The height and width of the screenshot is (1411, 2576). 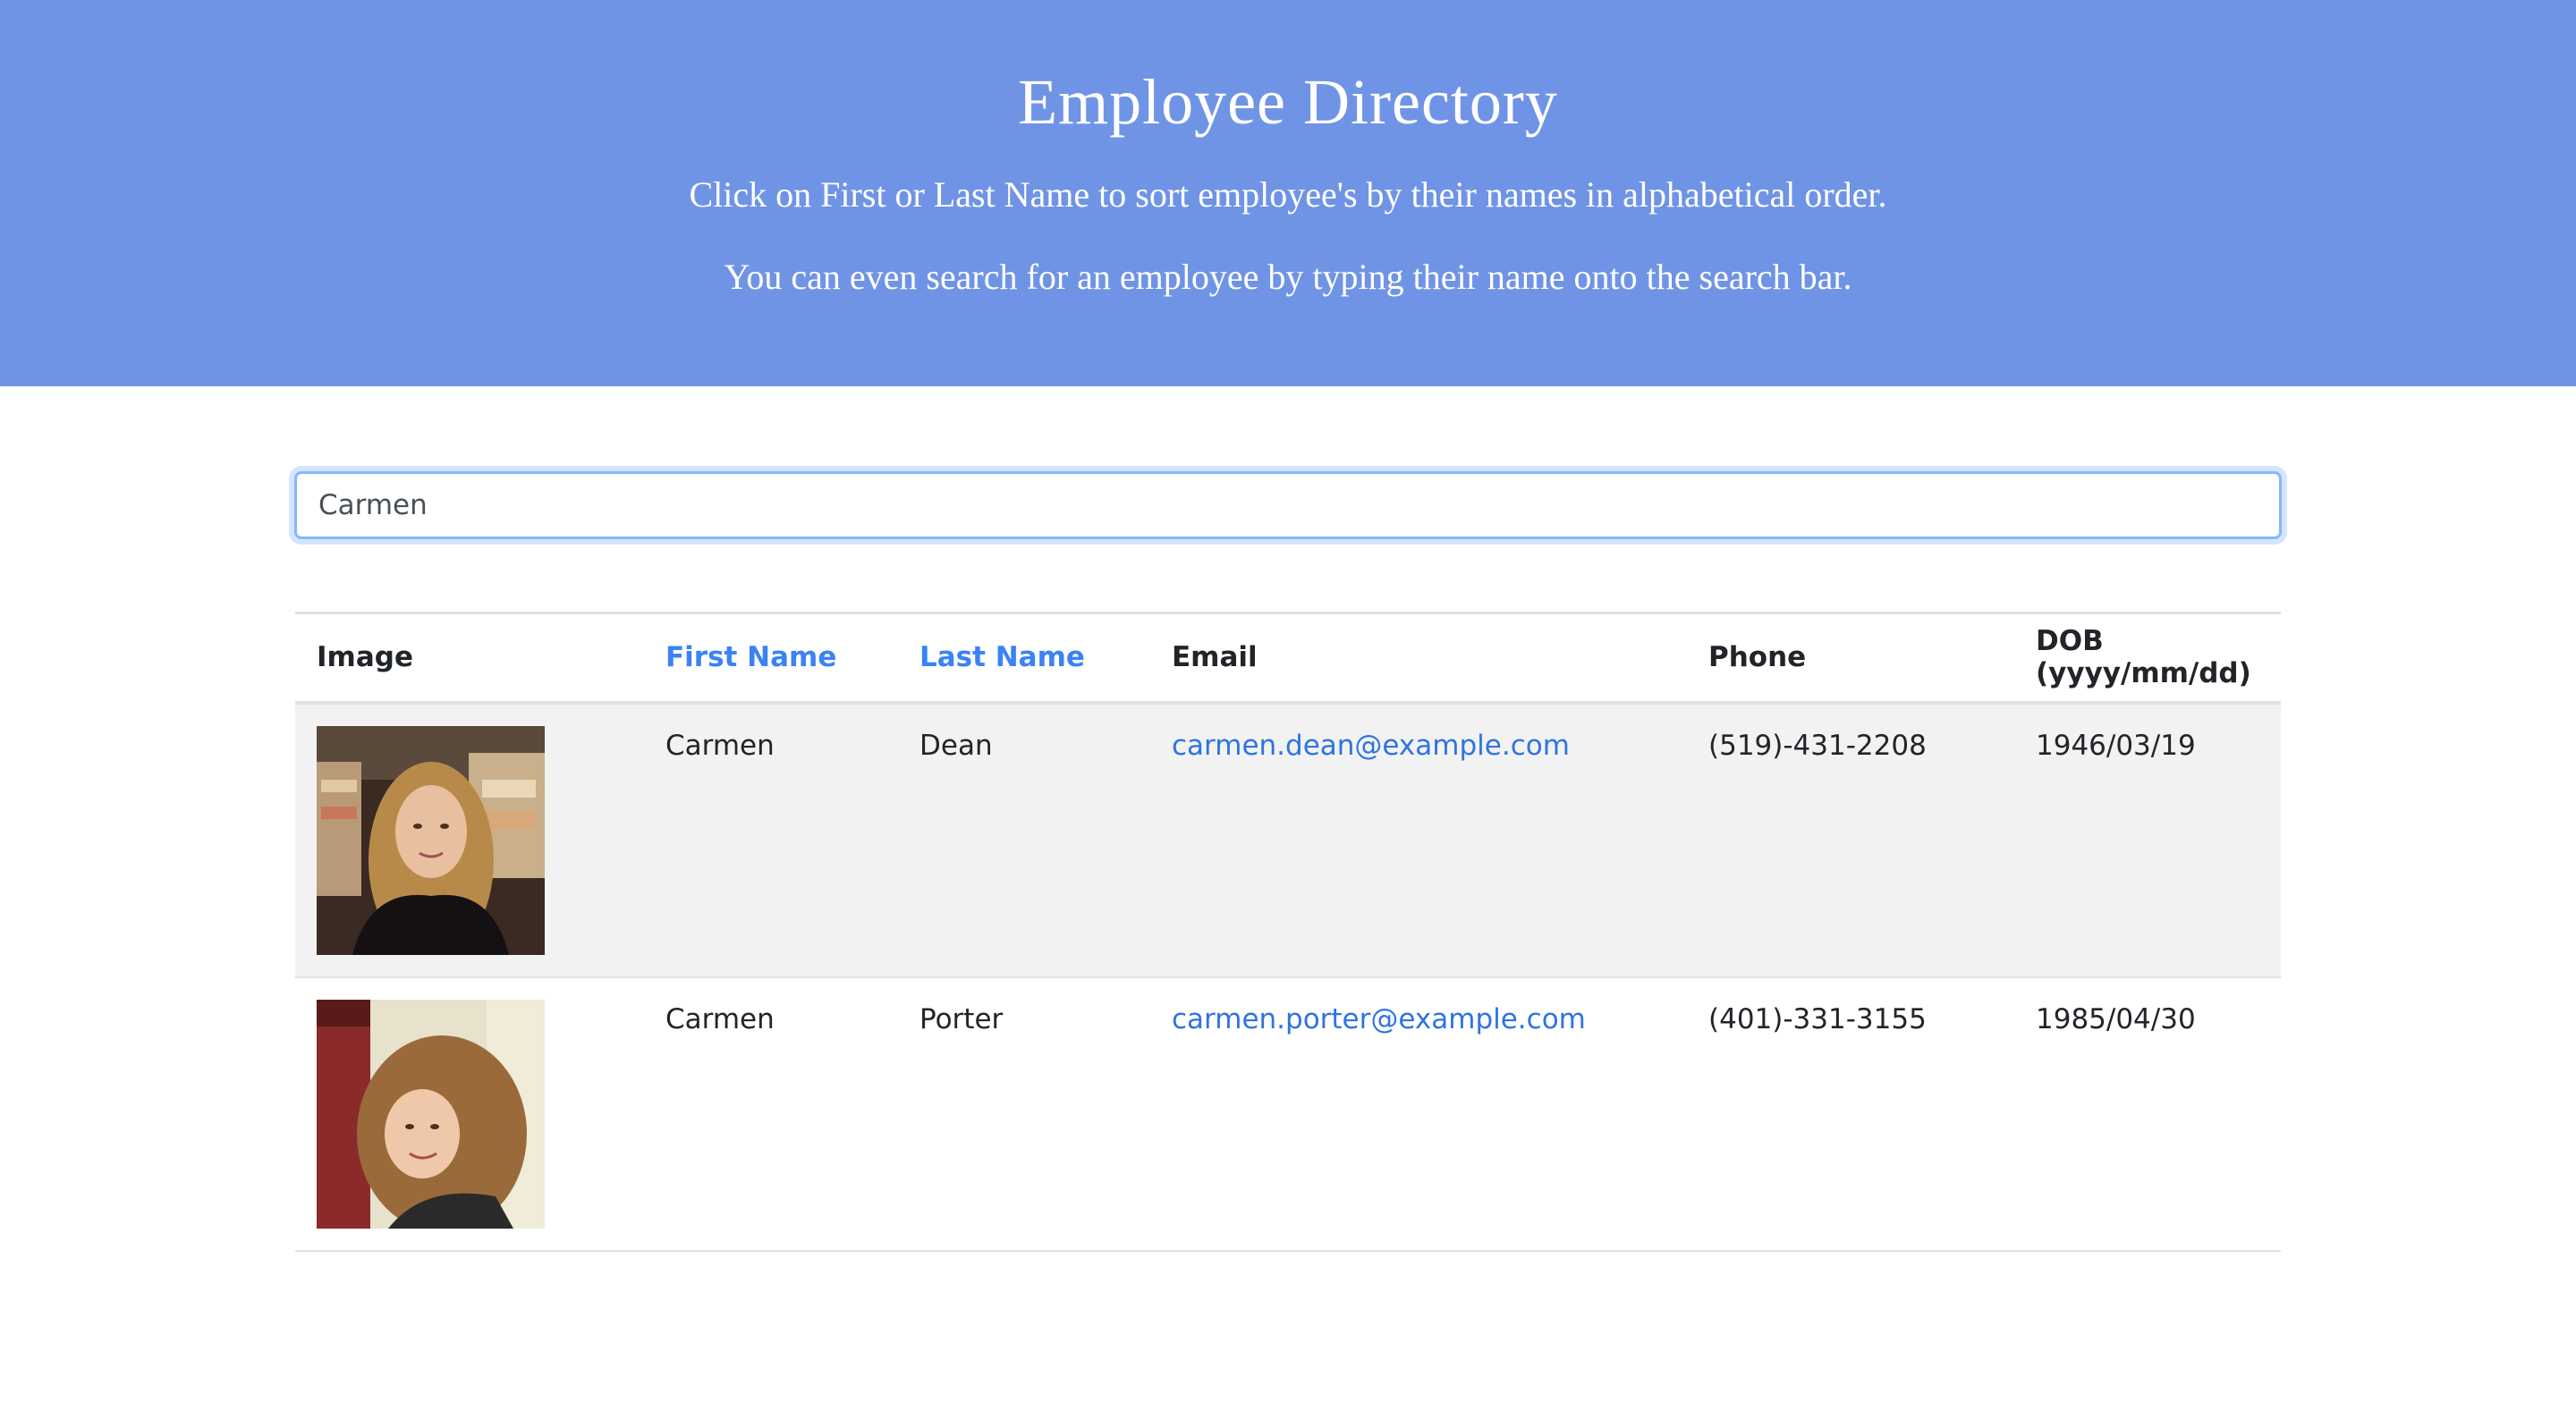 I want to click on column-header-image: Image, so click(x=365, y=657).